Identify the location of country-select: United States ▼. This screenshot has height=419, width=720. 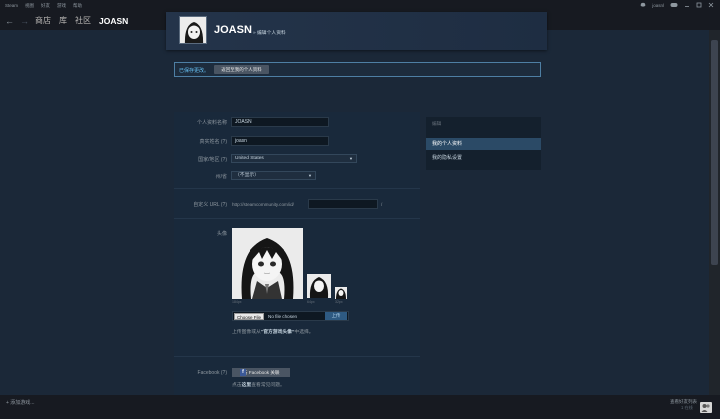
(294, 158).